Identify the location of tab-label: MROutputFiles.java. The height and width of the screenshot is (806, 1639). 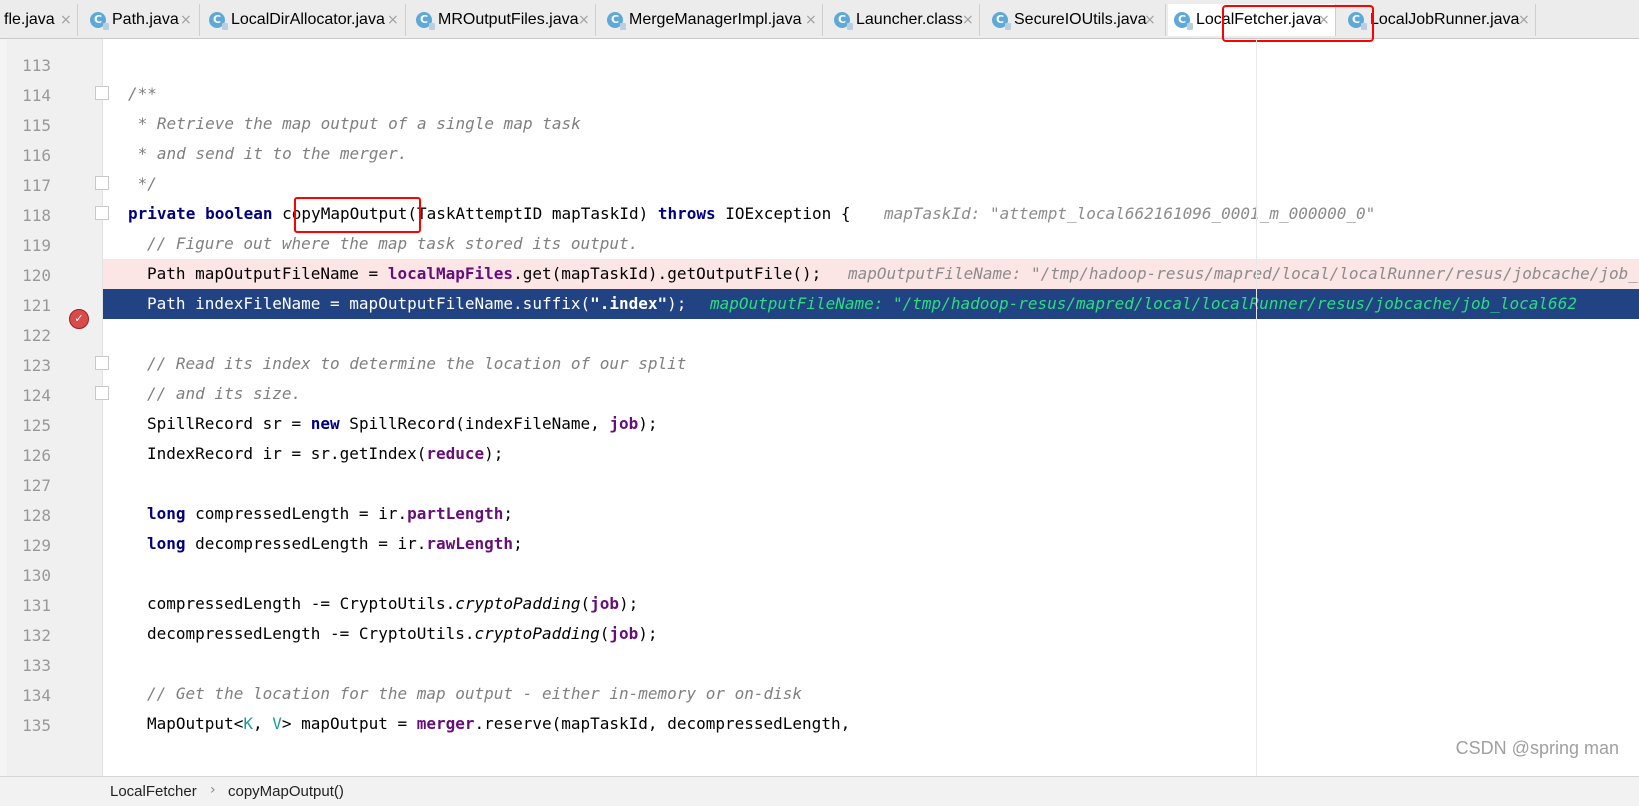
(508, 19).